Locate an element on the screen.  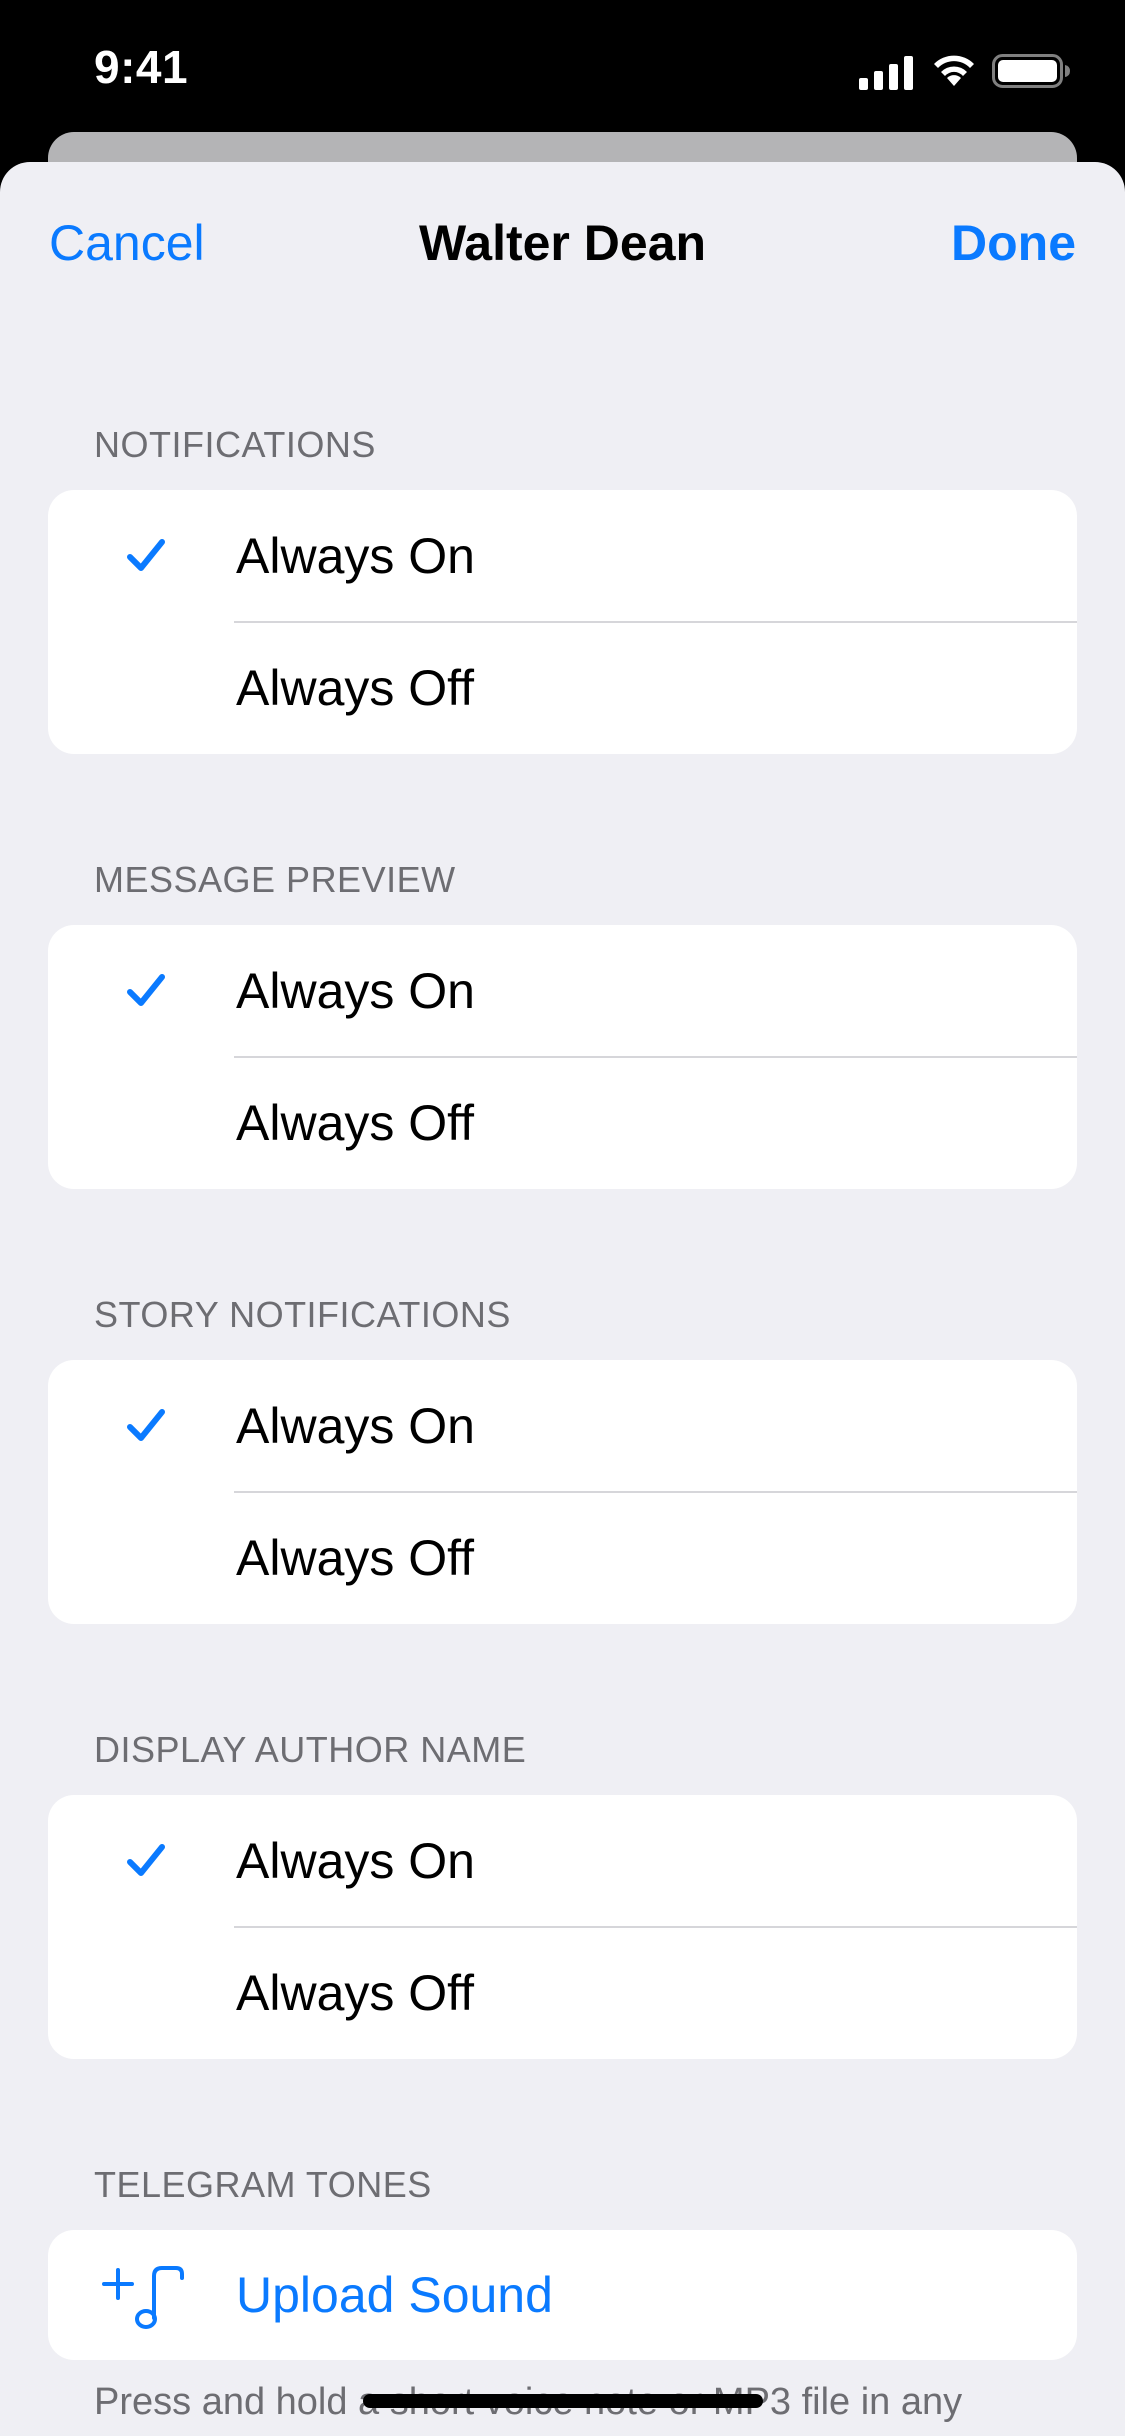
status-icons is located at coordinates (952, 70).